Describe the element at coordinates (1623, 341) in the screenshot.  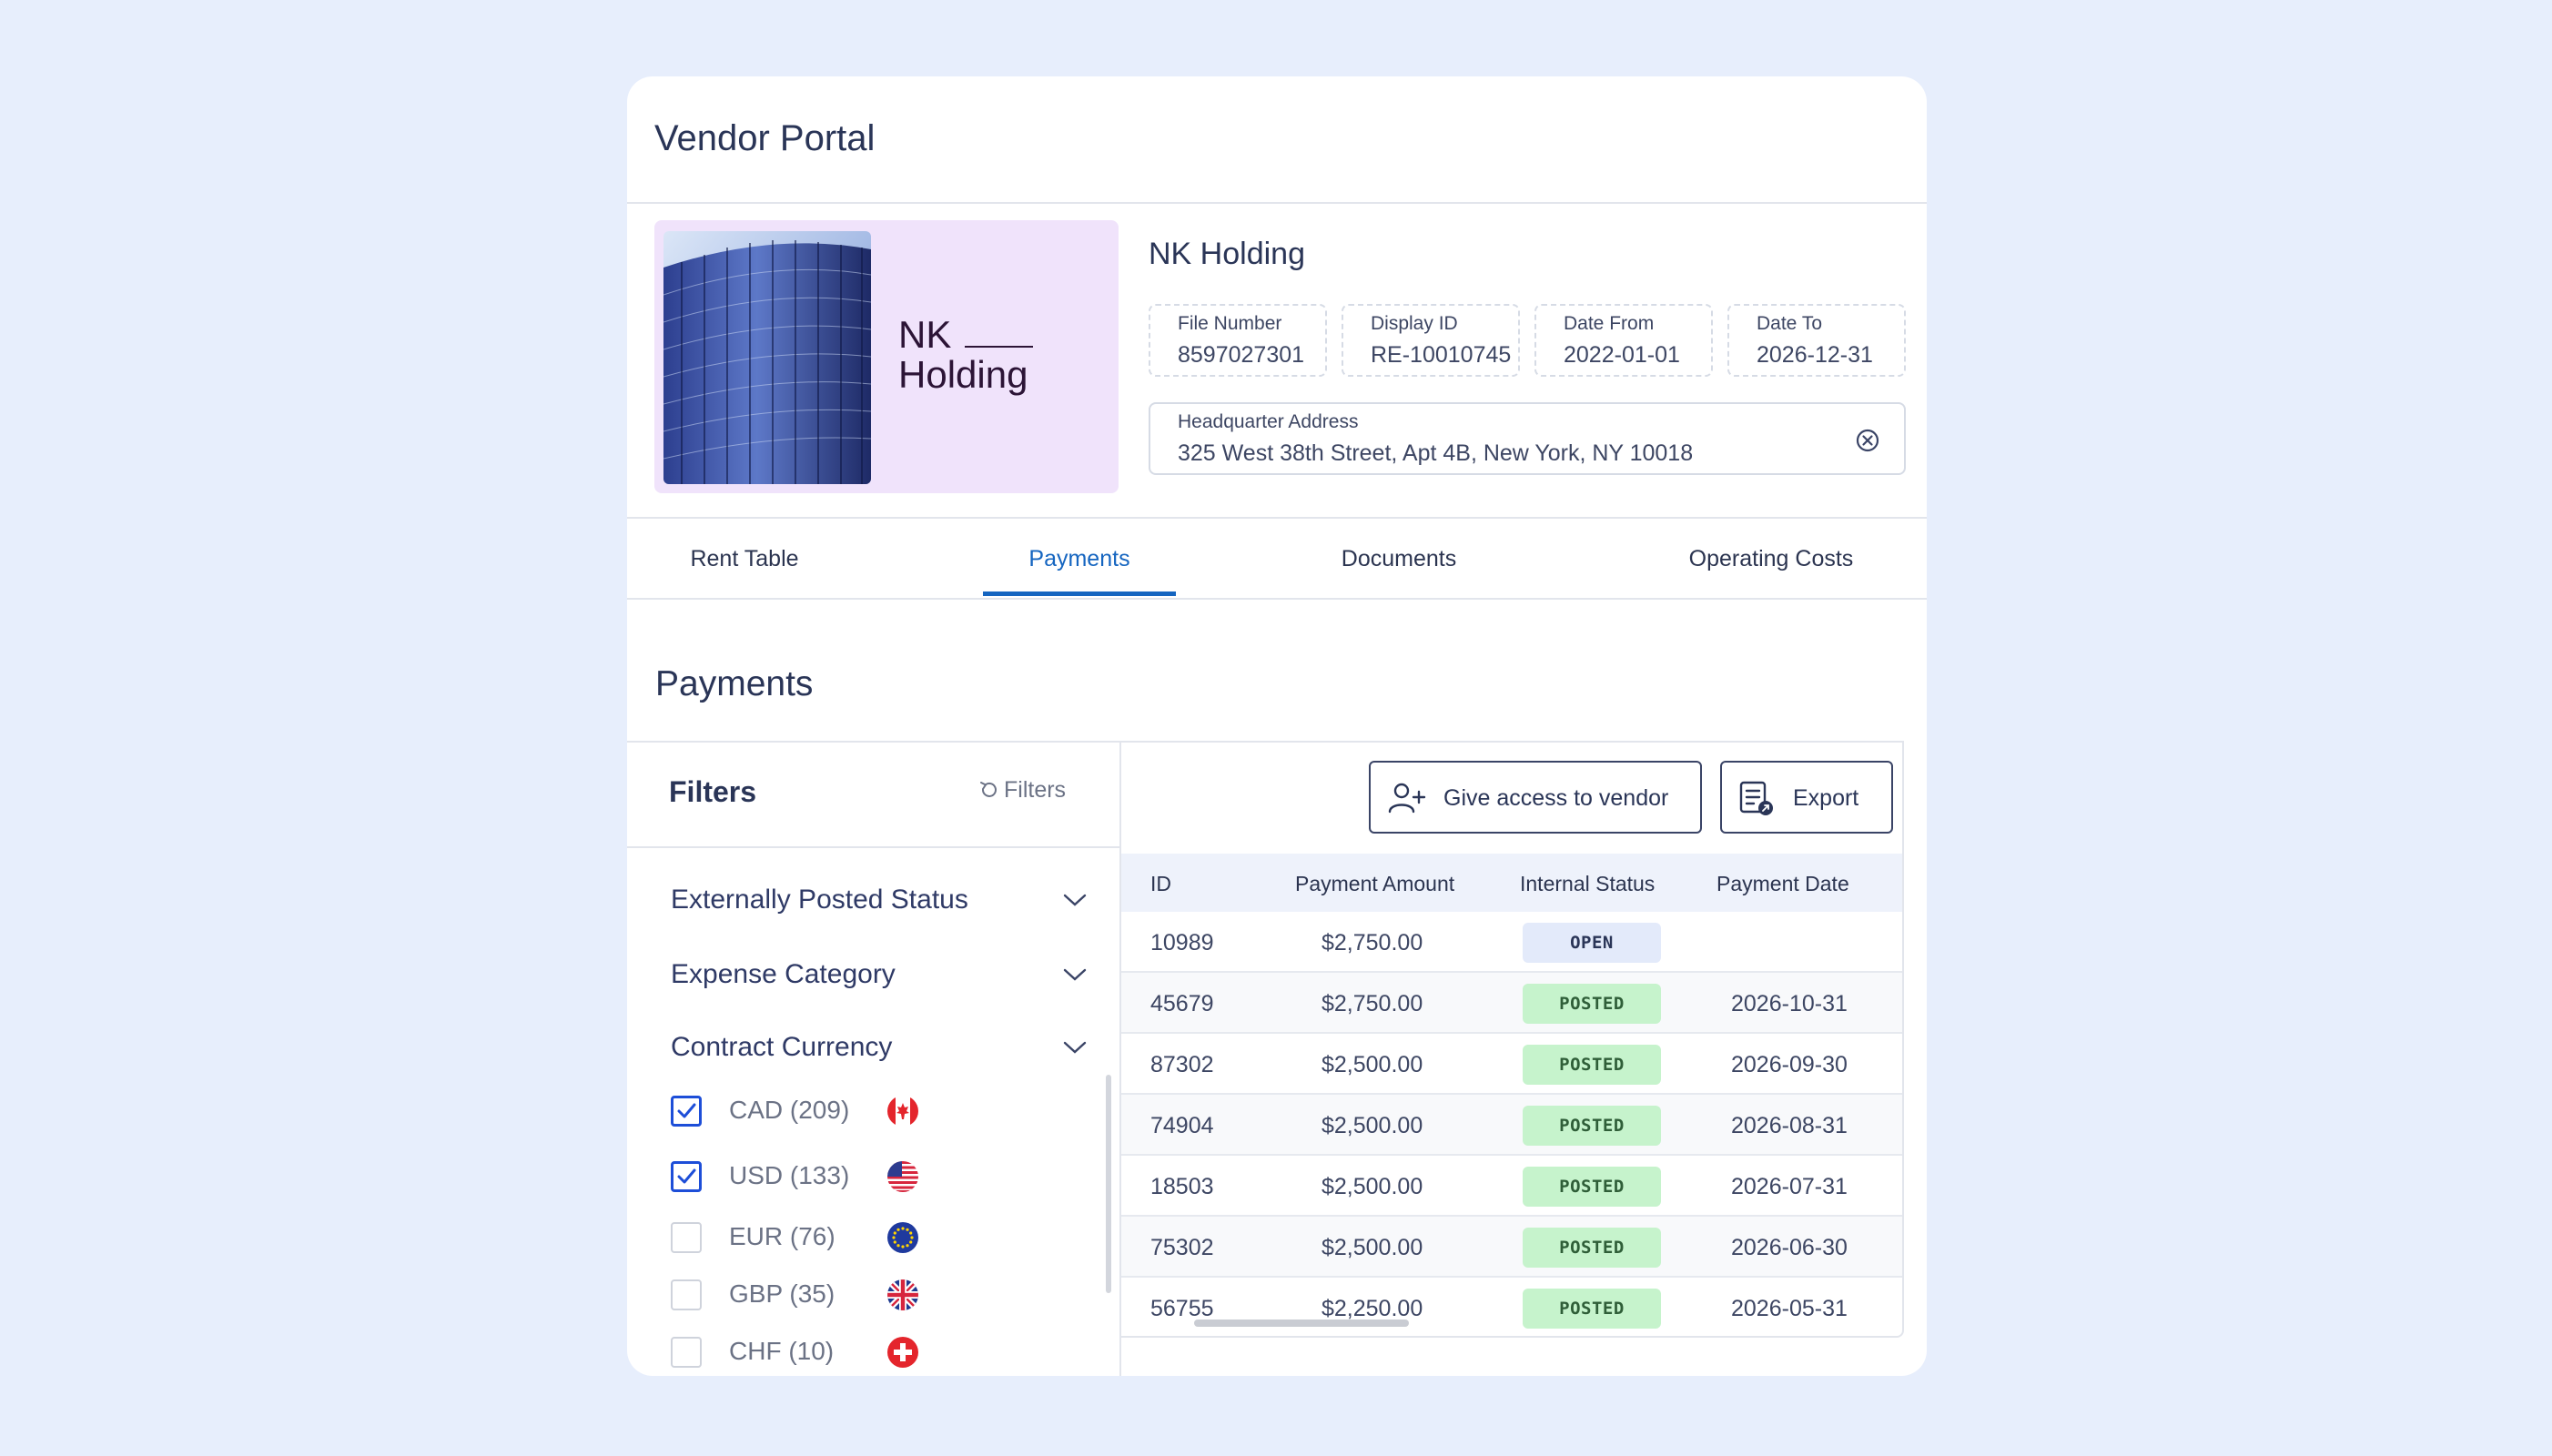
I see `date-from-field: Date From 2022-01-01` at that location.